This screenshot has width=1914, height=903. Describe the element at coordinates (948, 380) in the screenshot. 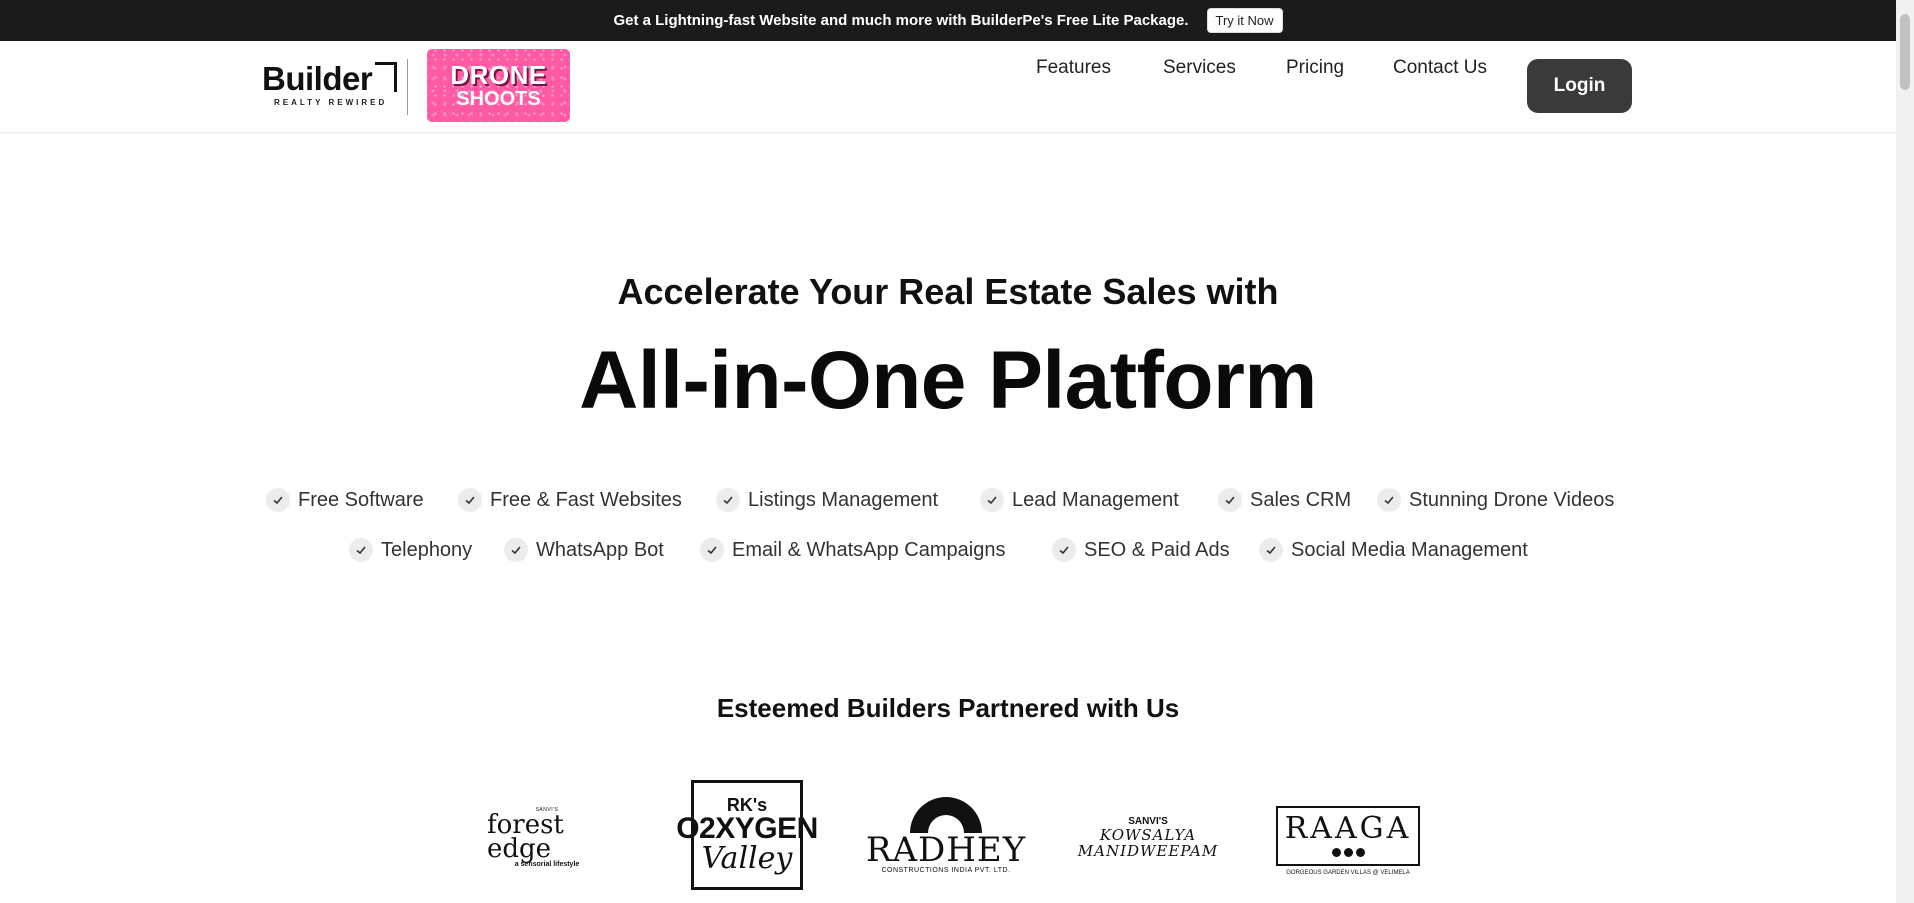

I see `hero-title: All-in-One Platform` at that location.